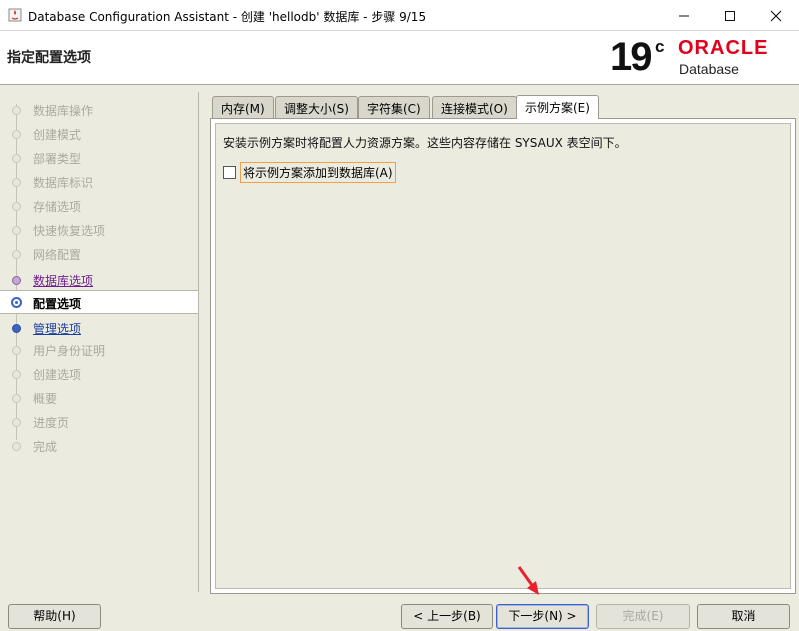 This screenshot has height=631, width=799. Describe the element at coordinates (643, 616) in the screenshot. I see `finish-button: 完成(E)` at that location.